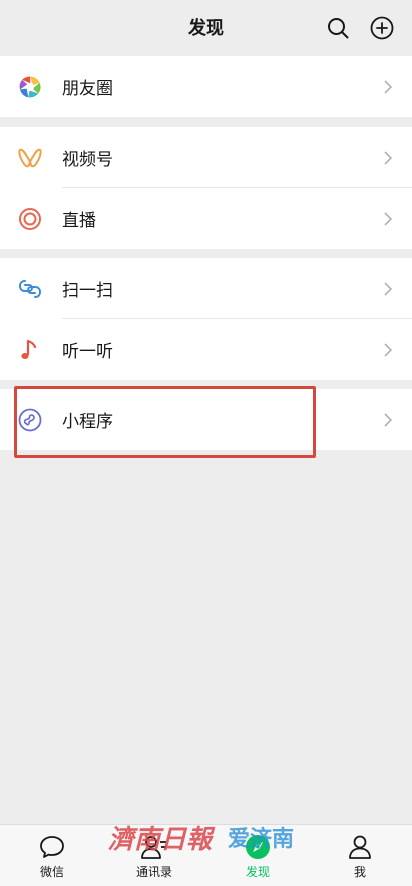 This screenshot has width=412, height=886. Describe the element at coordinates (154, 847) in the screenshot. I see `contacts-icon` at that location.